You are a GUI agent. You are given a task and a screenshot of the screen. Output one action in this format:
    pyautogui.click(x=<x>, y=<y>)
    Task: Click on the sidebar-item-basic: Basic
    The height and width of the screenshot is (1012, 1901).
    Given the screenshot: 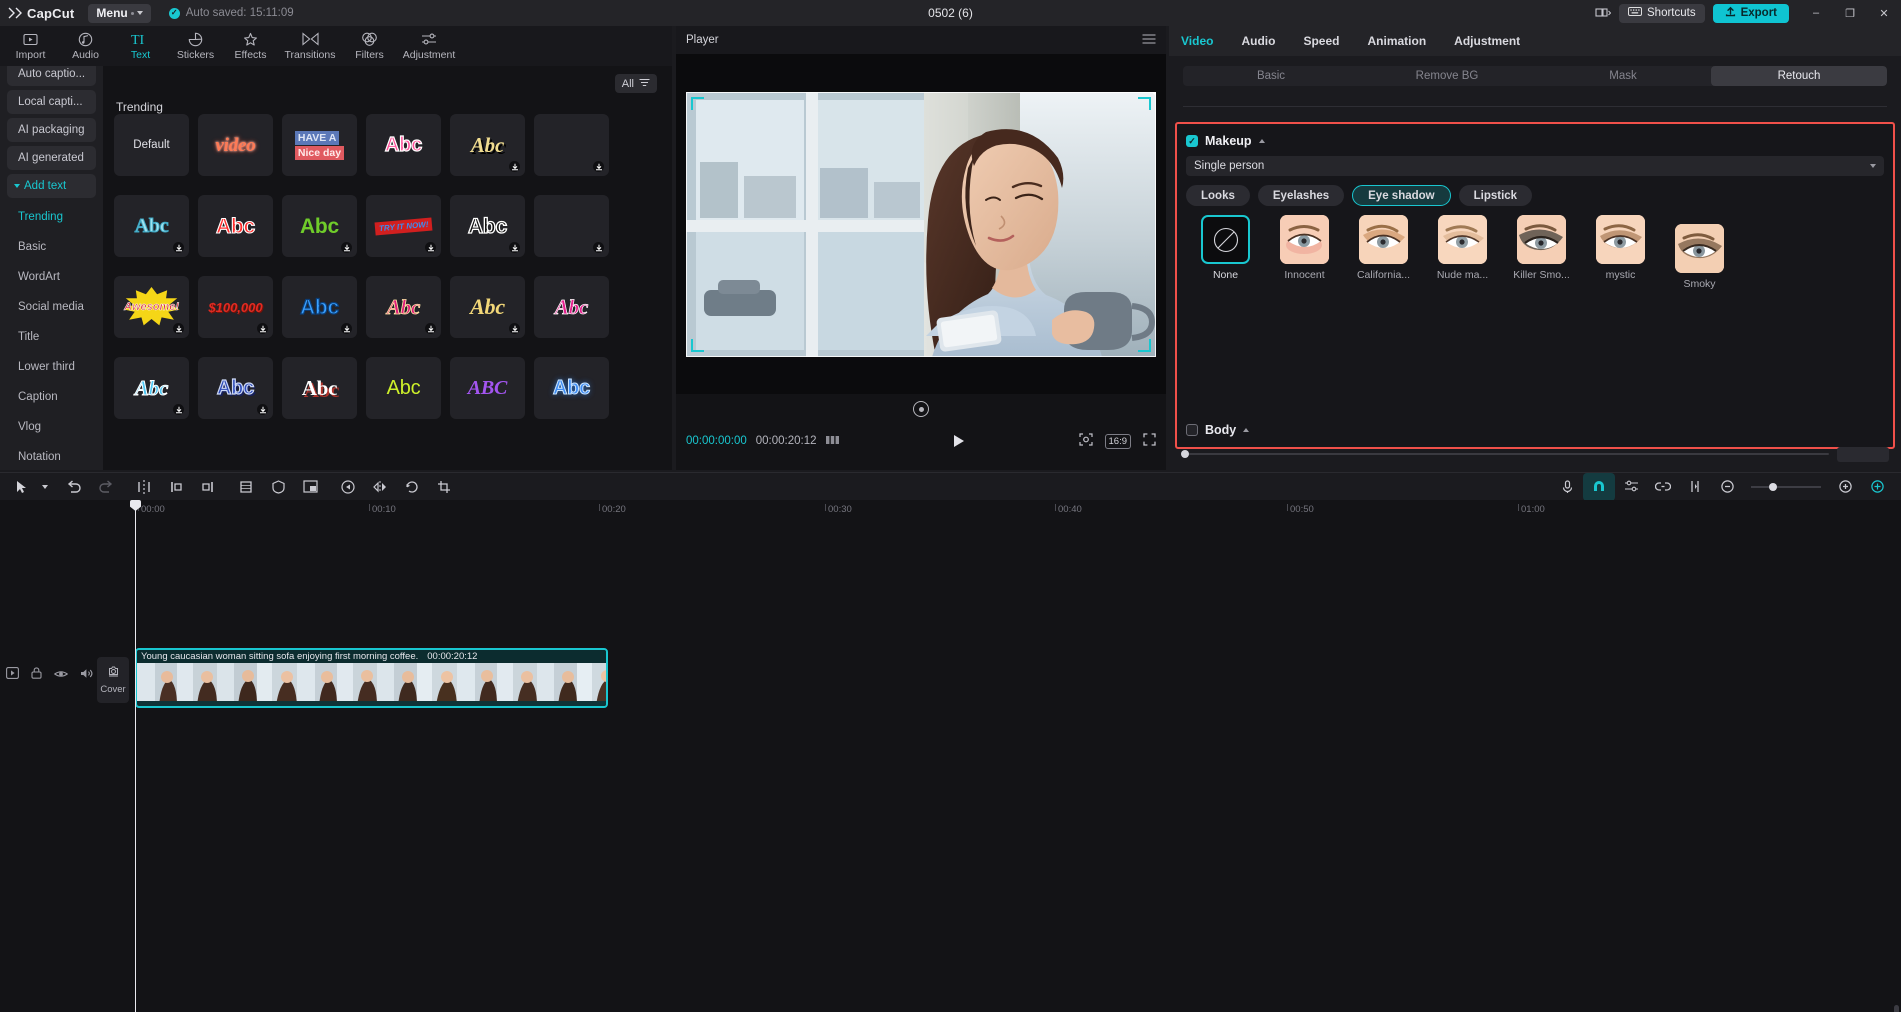 What is the action you would take?
    pyautogui.click(x=51, y=247)
    